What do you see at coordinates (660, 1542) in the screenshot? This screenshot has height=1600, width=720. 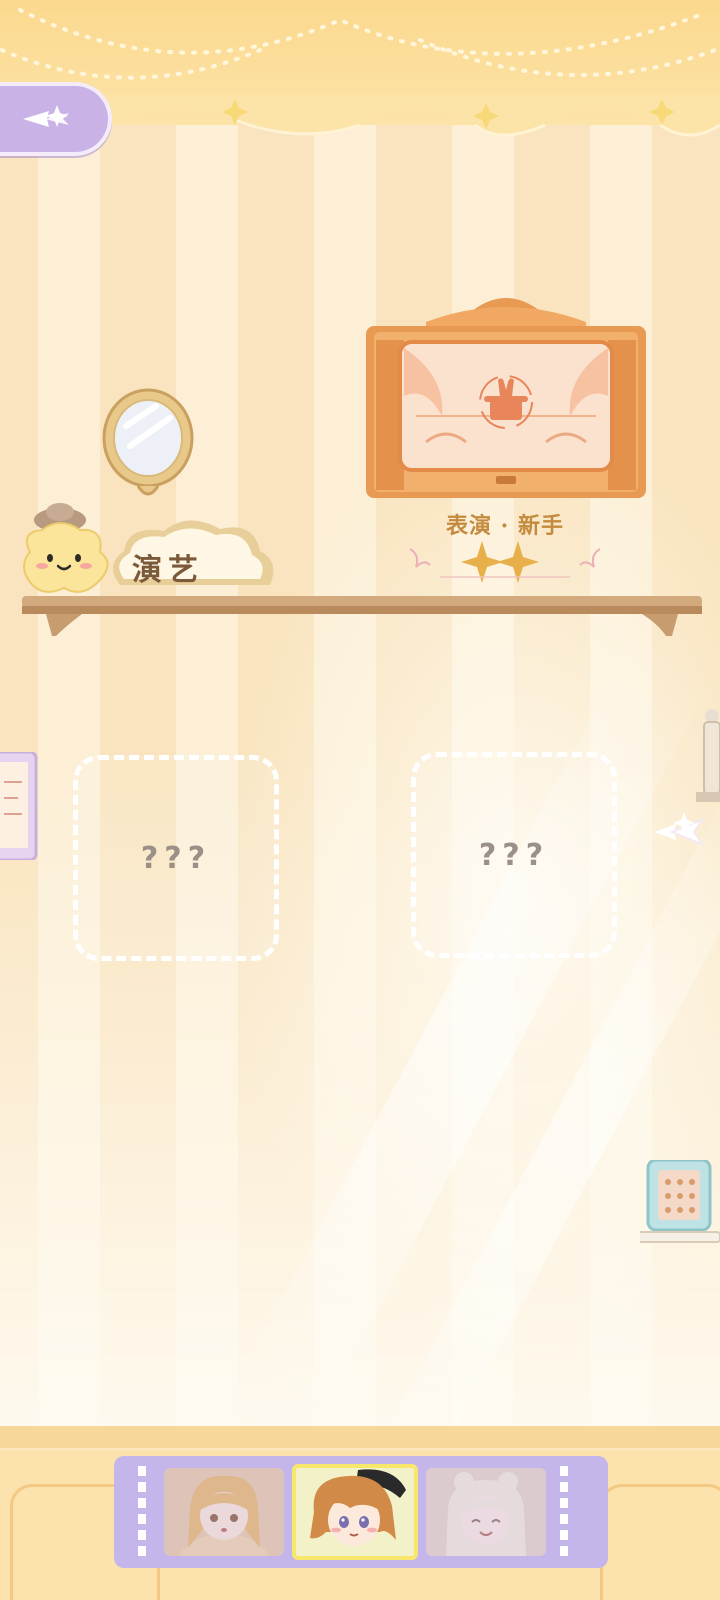 I see `wall-panel` at bounding box center [660, 1542].